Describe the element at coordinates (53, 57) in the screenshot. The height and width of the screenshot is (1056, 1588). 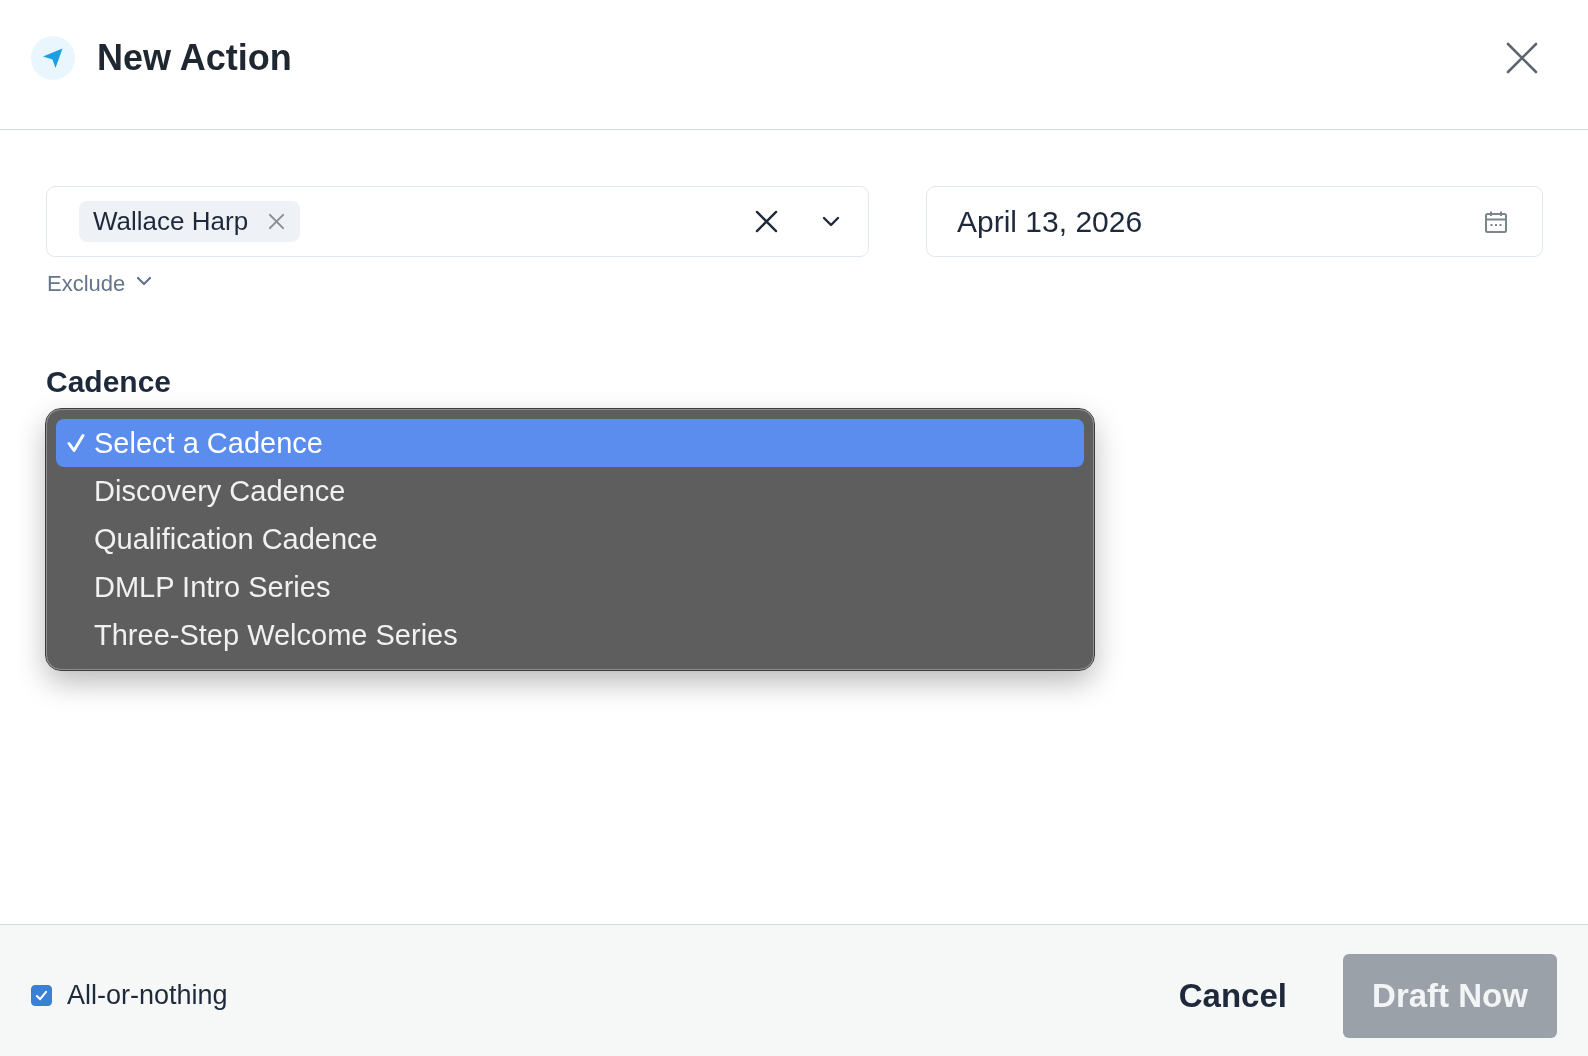
I see `paper-plane-icon` at that location.